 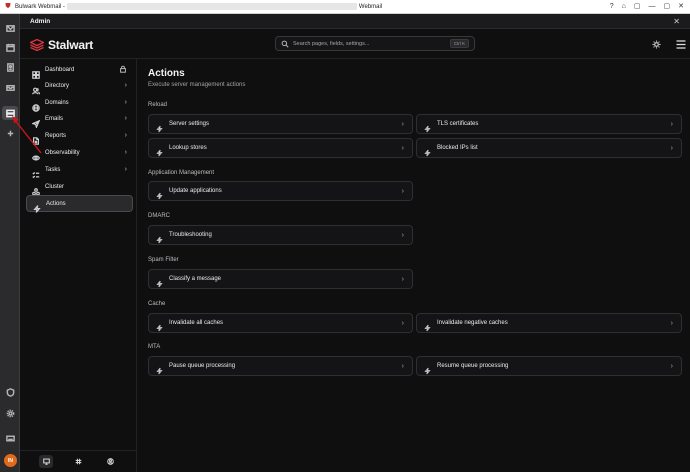 I want to click on search-input: Search pages, fields, settings... Ctrl K, so click(x=375, y=43).